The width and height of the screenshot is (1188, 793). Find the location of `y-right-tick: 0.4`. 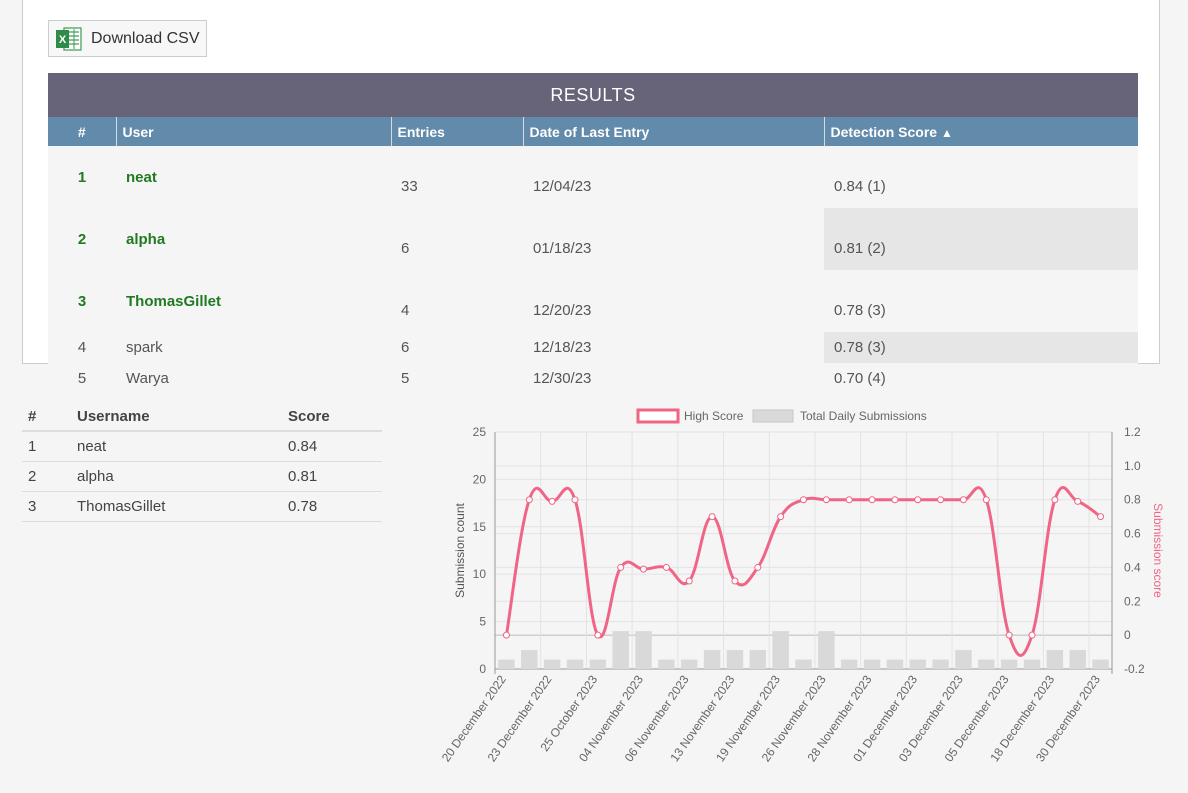

y-right-tick: 0.4 is located at coordinates (1132, 567).